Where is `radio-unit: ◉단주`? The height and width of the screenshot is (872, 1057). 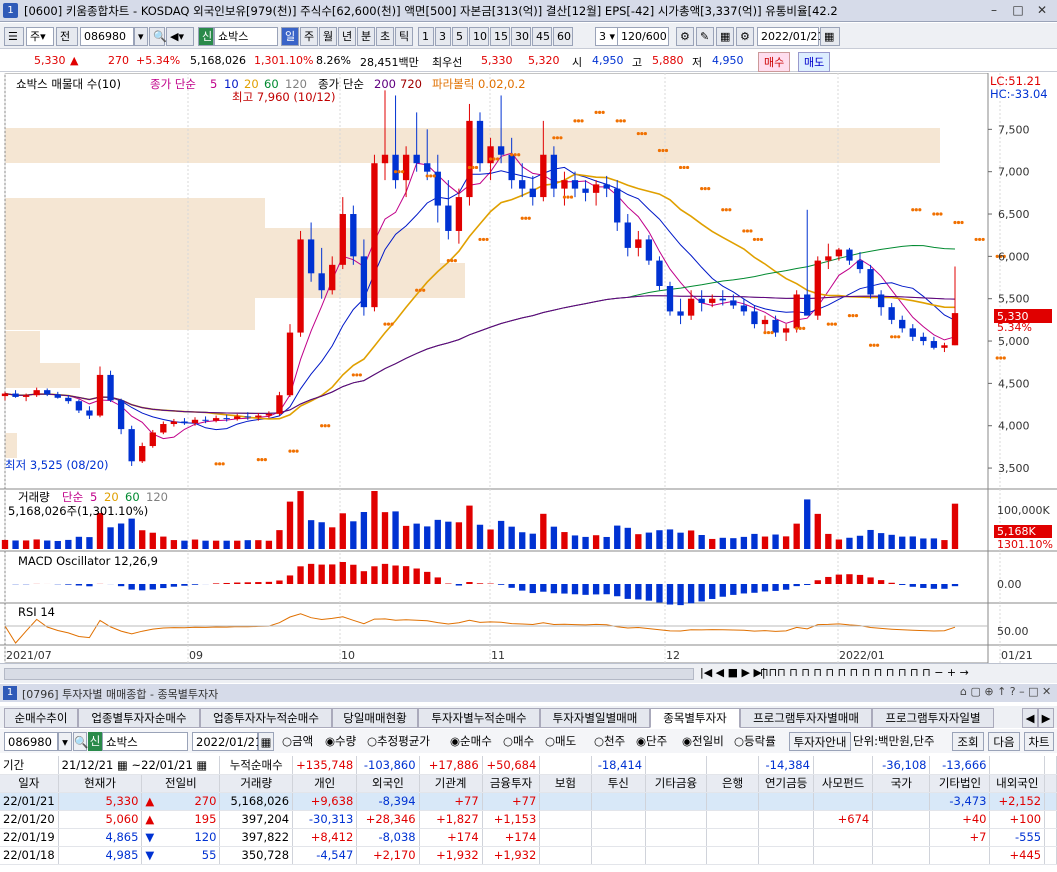
radio-unit: ◉단주 is located at coordinates (651, 741).